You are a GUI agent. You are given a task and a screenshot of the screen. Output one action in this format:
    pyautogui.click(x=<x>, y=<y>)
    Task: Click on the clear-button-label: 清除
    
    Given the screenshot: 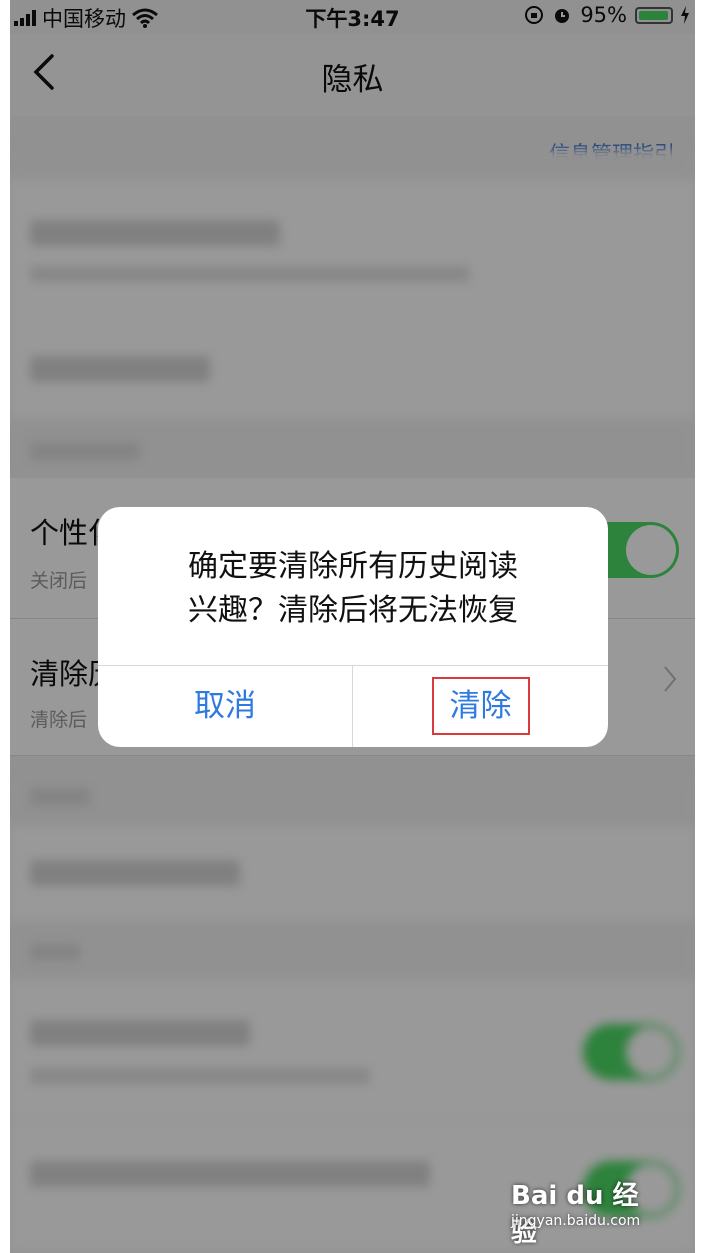 What is the action you would take?
    pyautogui.click(x=480, y=706)
    